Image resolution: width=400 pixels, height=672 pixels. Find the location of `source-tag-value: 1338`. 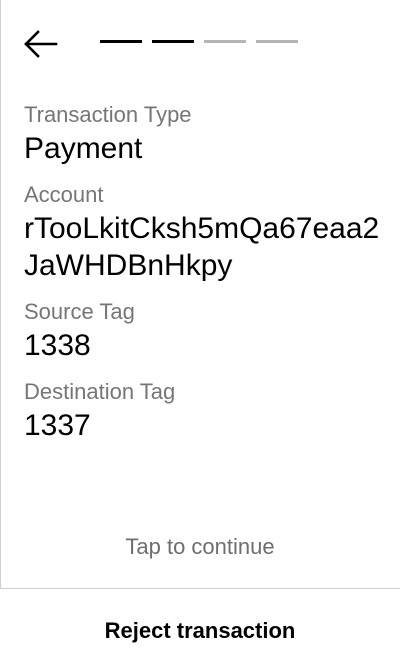

source-tag-value: 1338 is located at coordinates (57, 345).